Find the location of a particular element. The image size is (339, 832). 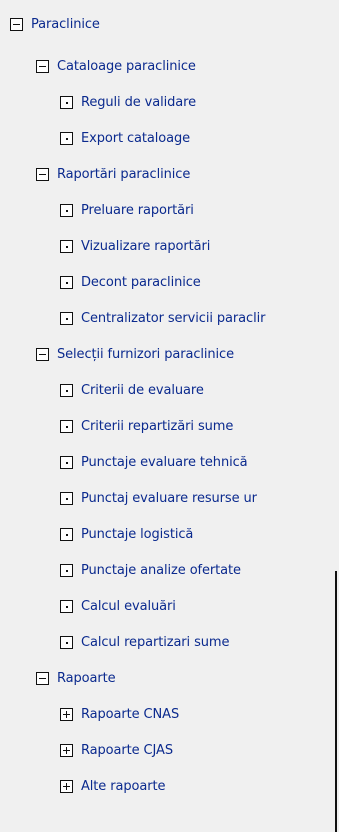

tree-node-label: Vizualizare raportări is located at coordinates (146, 246).